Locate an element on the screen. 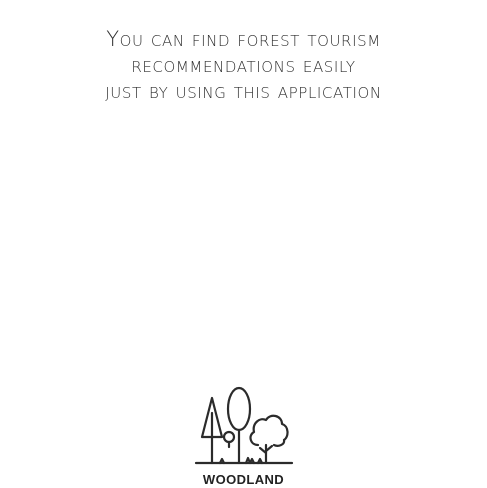 Image resolution: width=487 pixels, height=488 pixels. onboarding-line-2: recommendations easily is located at coordinates (243, 65).